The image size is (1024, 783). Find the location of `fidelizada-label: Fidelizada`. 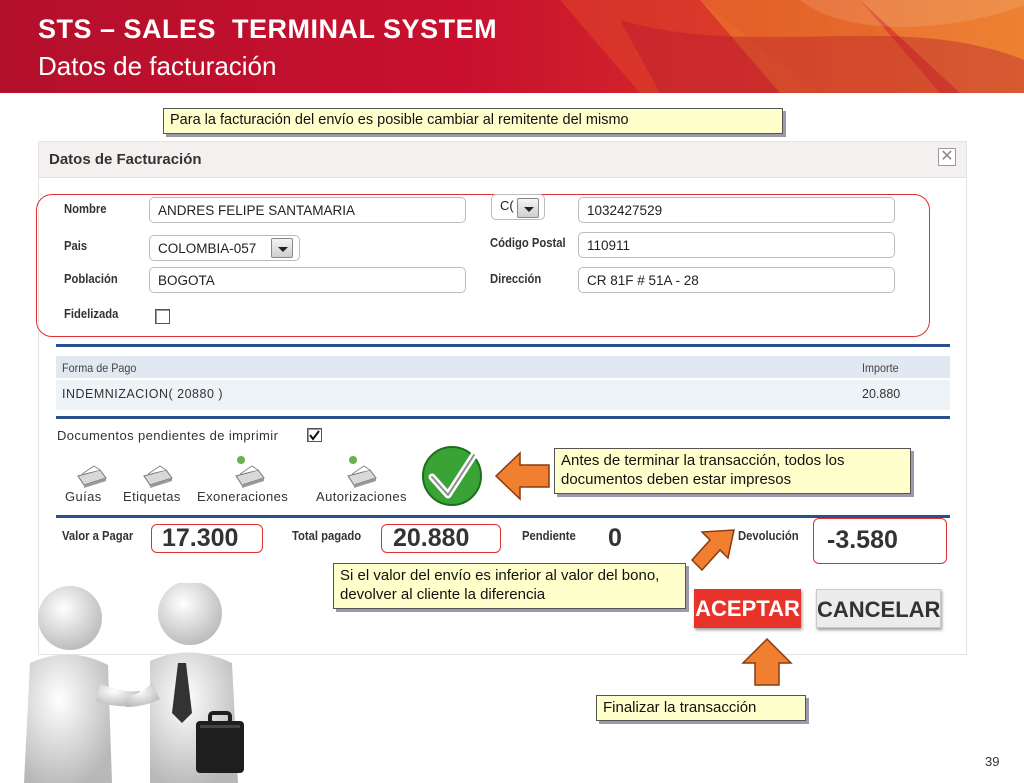

fidelizada-label: Fidelizada is located at coordinates (91, 314).